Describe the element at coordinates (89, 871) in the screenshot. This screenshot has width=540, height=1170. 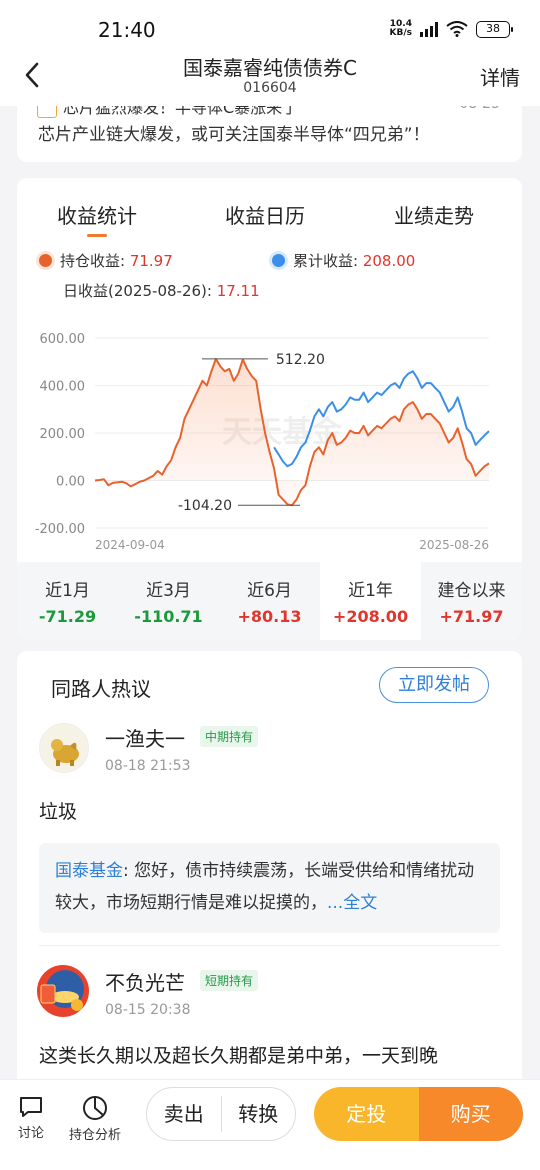
I see `reply-author: 国泰基金` at that location.